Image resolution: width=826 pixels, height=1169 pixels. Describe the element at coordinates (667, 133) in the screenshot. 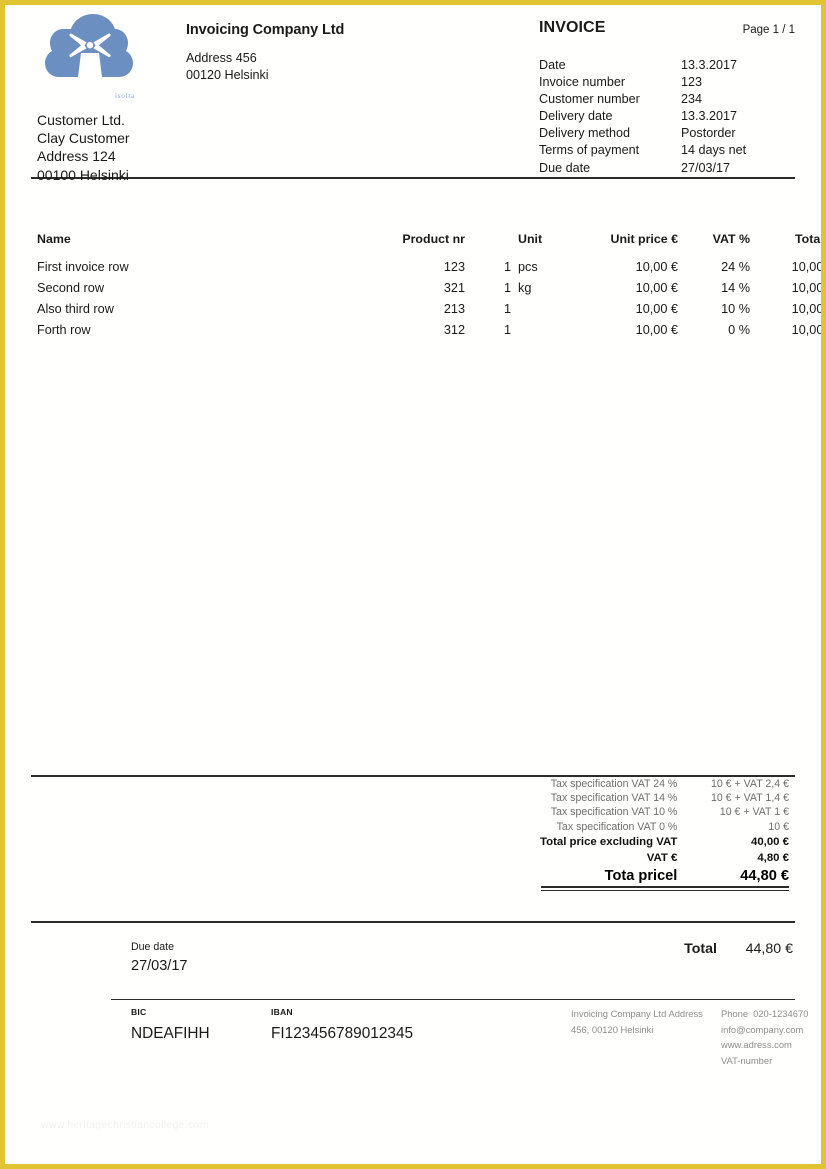

I see `meta-row: Delivery method Postorder` at that location.